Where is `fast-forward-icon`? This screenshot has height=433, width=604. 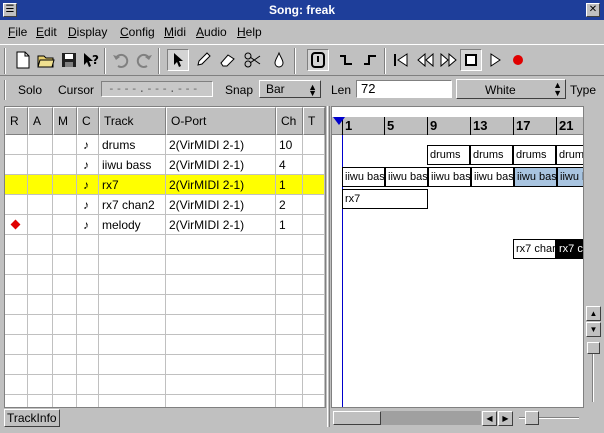 fast-forward-icon is located at coordinates (449, 60).